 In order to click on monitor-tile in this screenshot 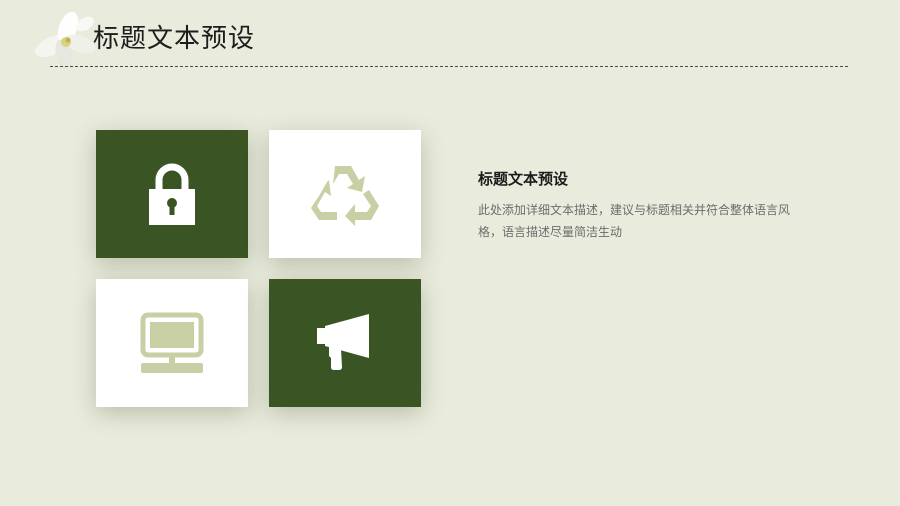, I will do `click(172, 343)`.